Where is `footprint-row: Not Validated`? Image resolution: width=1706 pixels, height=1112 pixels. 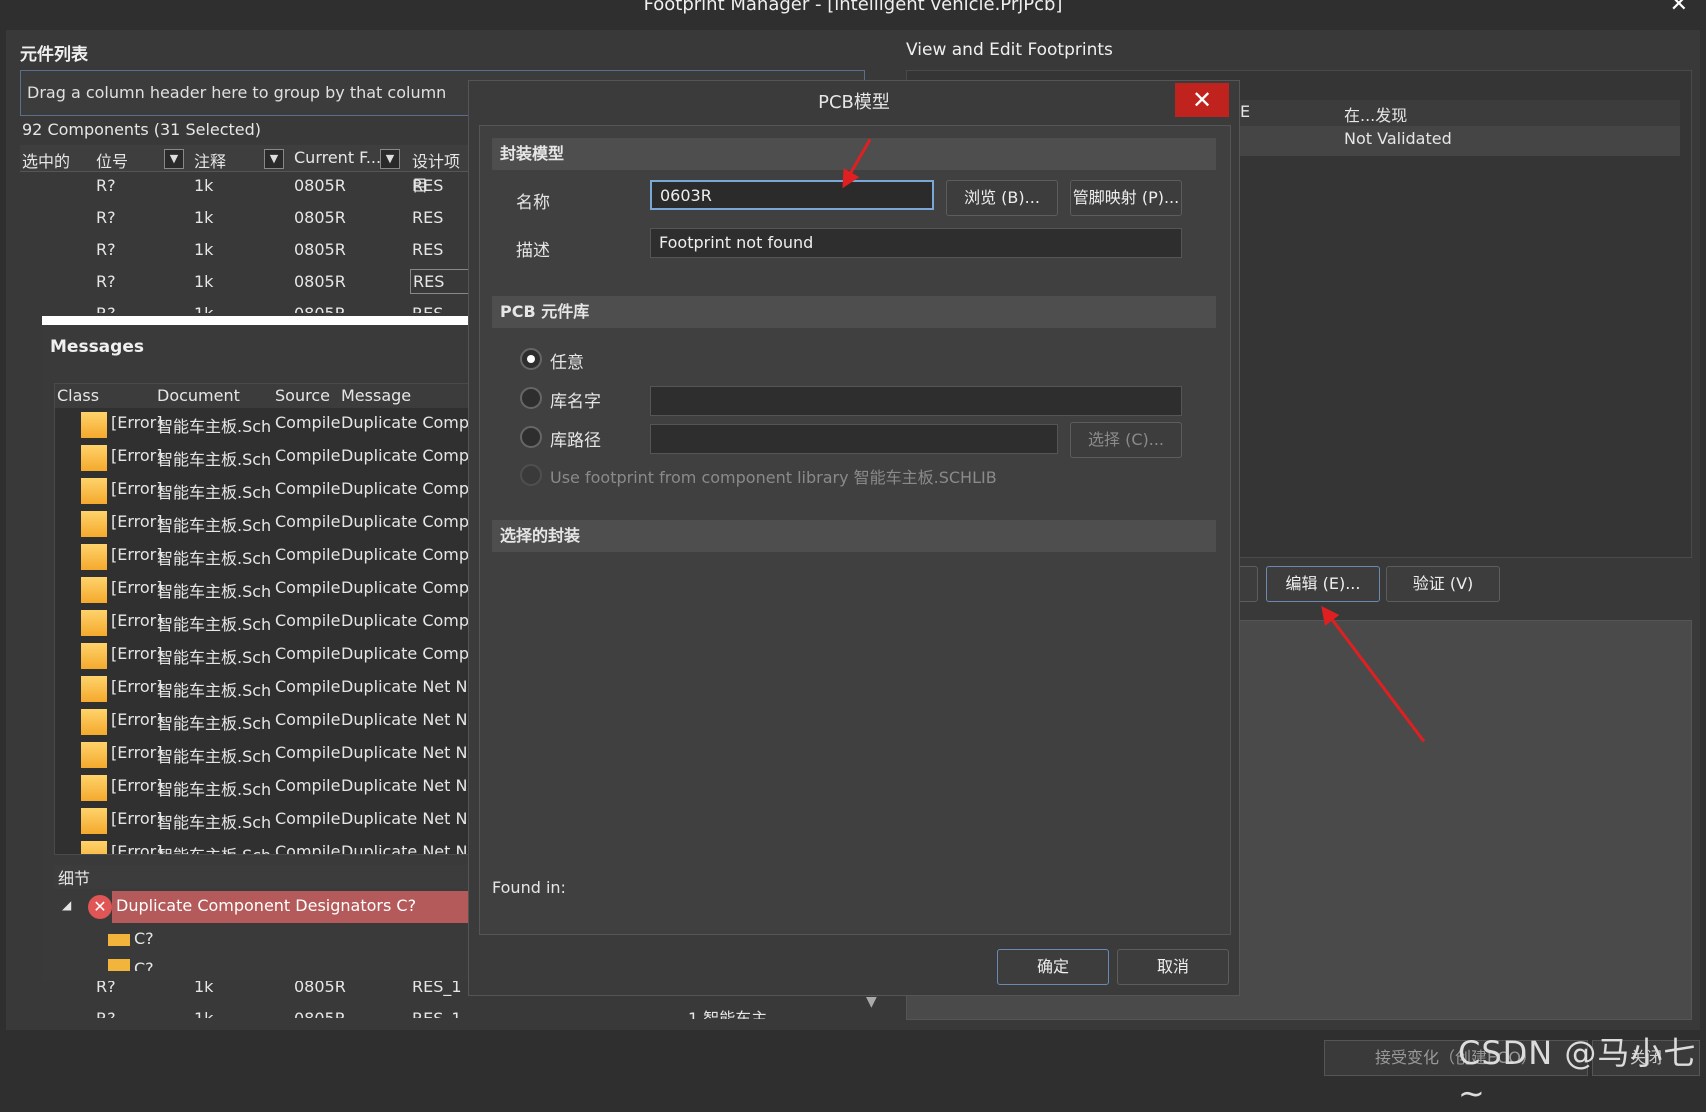
footprint-row: Not Validated is located at coordinates (1460, 141).